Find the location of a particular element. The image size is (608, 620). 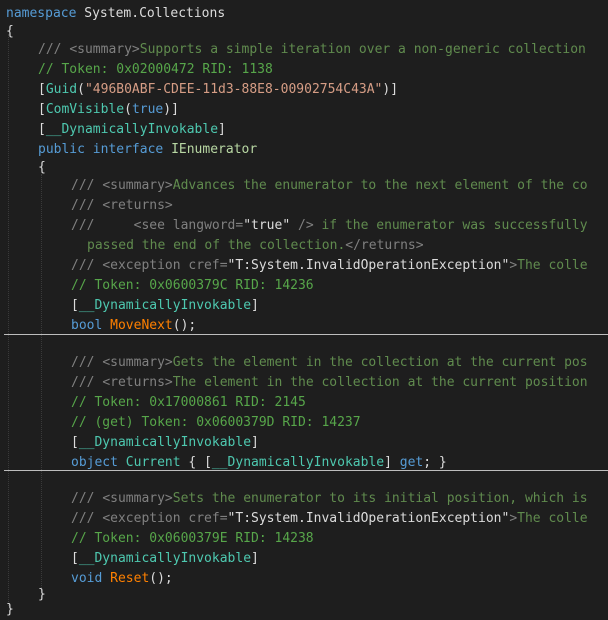

return-type: bool is located at coordinates (87, 325).